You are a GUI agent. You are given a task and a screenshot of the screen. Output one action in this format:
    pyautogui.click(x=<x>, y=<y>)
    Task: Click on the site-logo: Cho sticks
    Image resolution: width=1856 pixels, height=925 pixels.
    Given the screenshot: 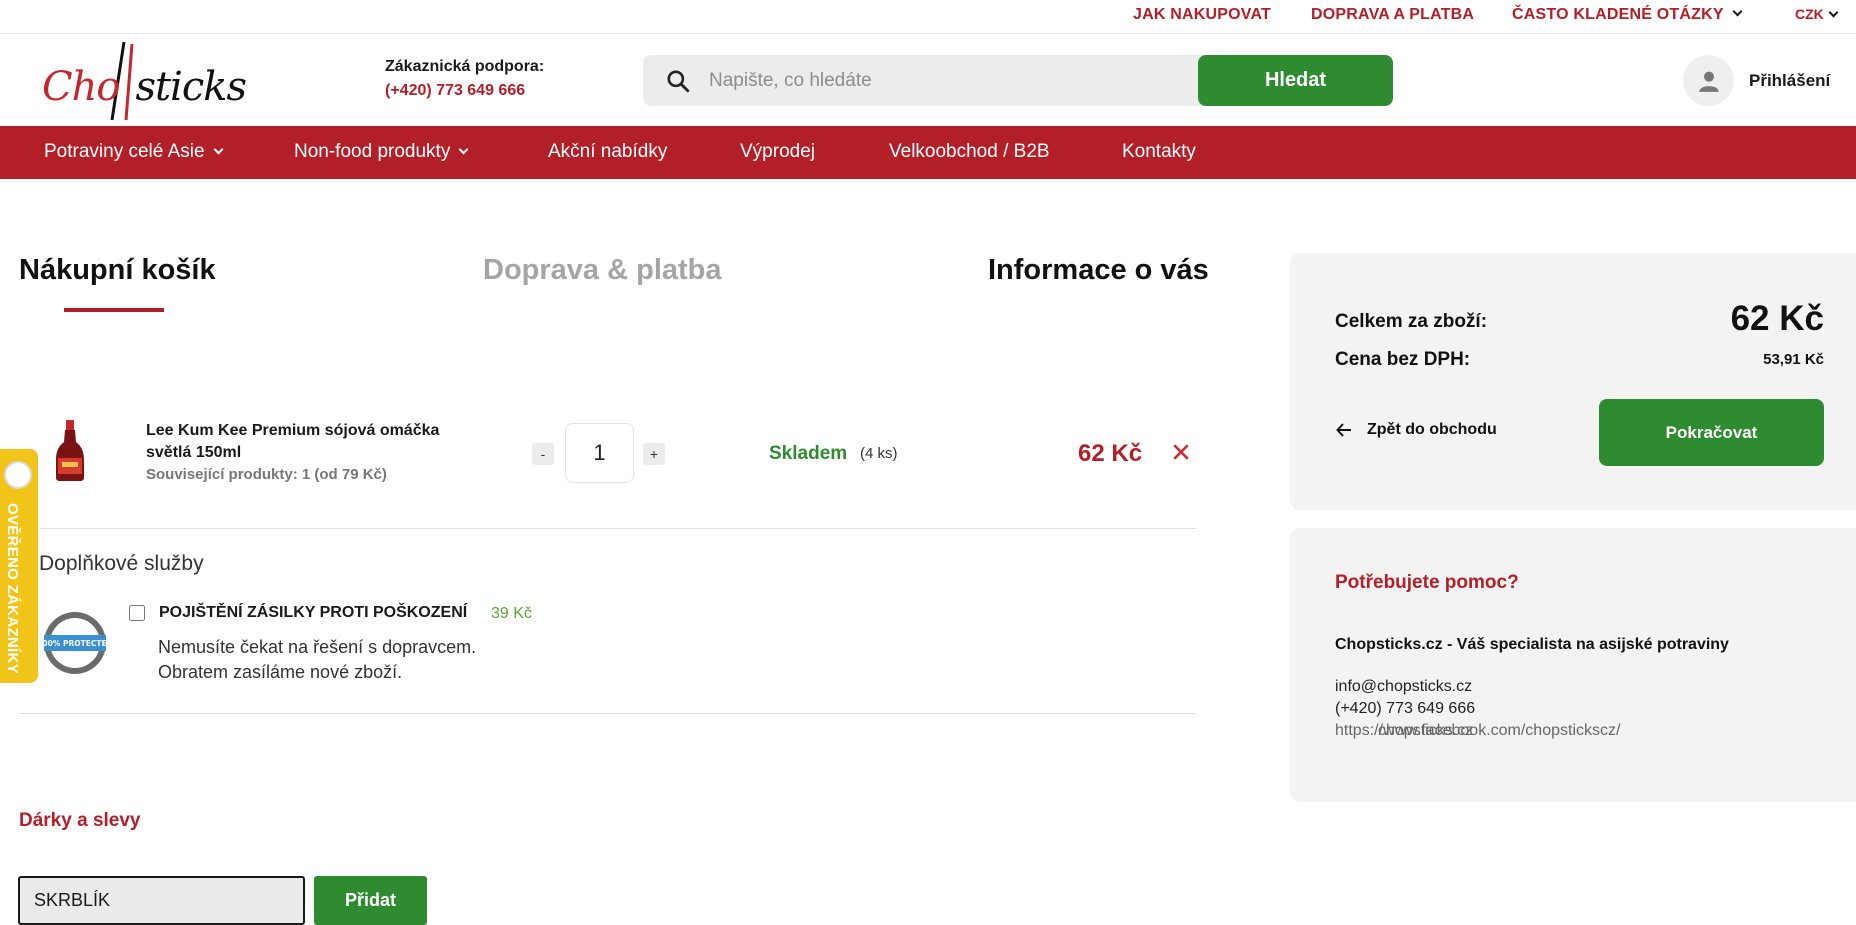 What is the action you would take?
    pyautogui.click(x=143, y=80)
    